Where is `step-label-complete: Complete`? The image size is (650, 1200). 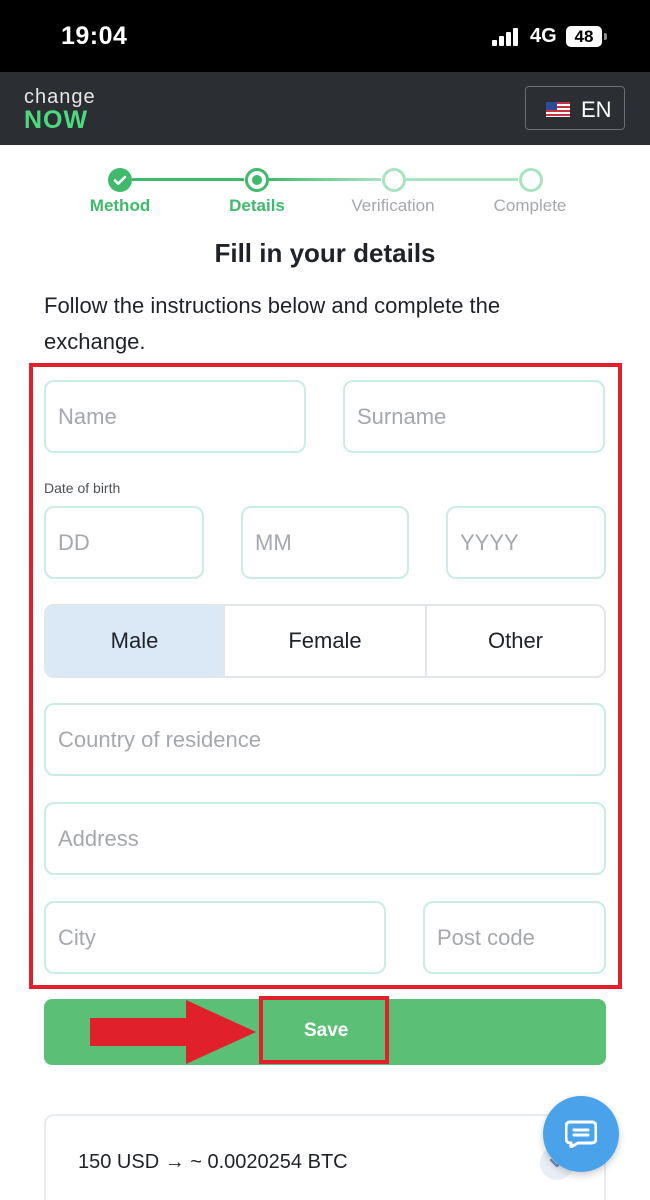
step-label-complete: Complete is located at coordinates (530, 205).